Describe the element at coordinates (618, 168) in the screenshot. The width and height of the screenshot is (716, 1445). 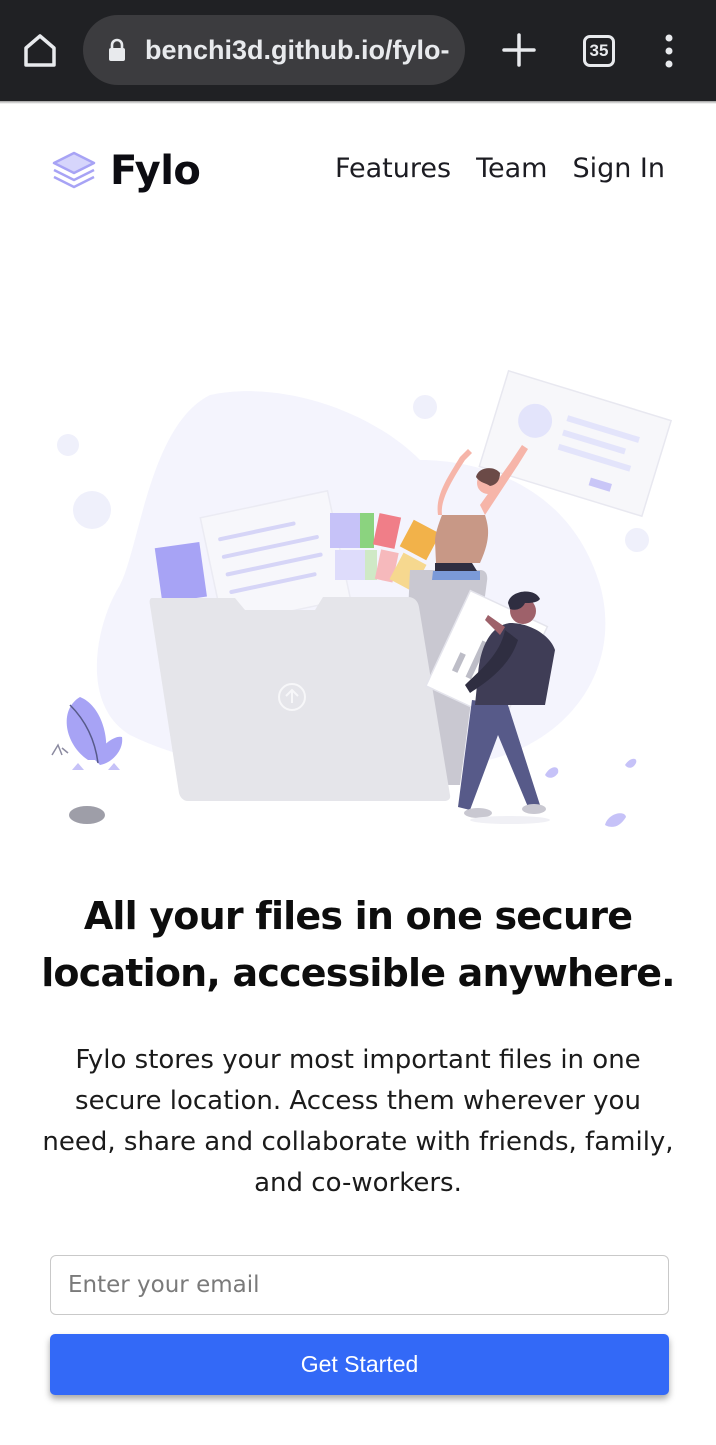
I see `nav-link-sign-in: Sign In` at that location.